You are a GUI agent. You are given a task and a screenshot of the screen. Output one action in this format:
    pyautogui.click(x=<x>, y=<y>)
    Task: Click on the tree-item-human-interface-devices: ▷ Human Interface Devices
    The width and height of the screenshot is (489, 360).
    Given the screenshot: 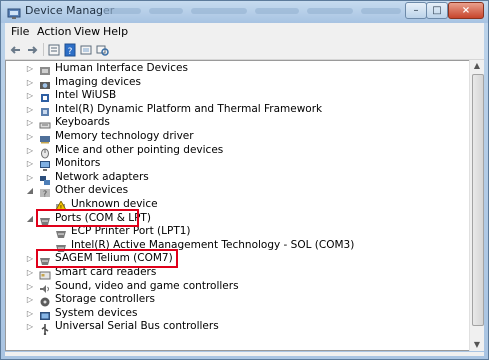 What is the action you would take?
    pyautogui.click(x=237, y=68)
    